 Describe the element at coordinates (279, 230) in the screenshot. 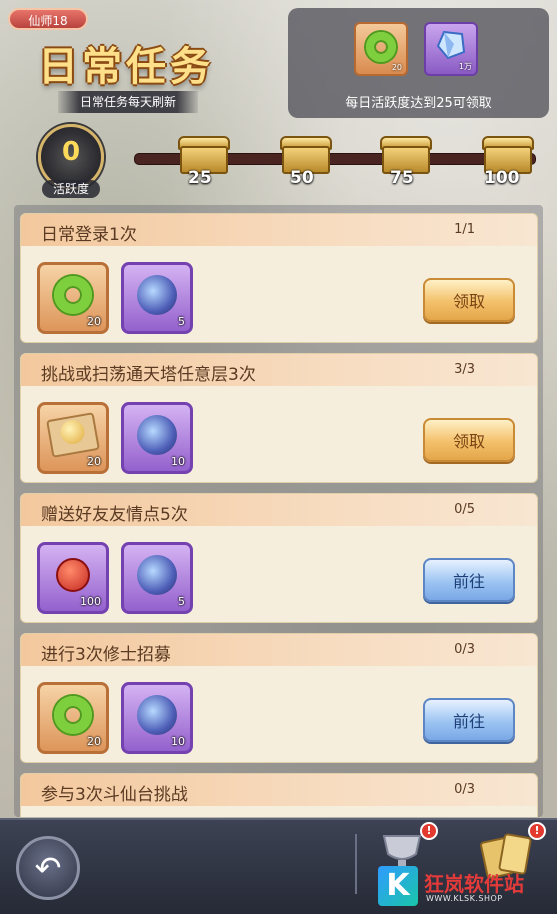

I see `task-header: 日常登录1次 1/1` at that location.